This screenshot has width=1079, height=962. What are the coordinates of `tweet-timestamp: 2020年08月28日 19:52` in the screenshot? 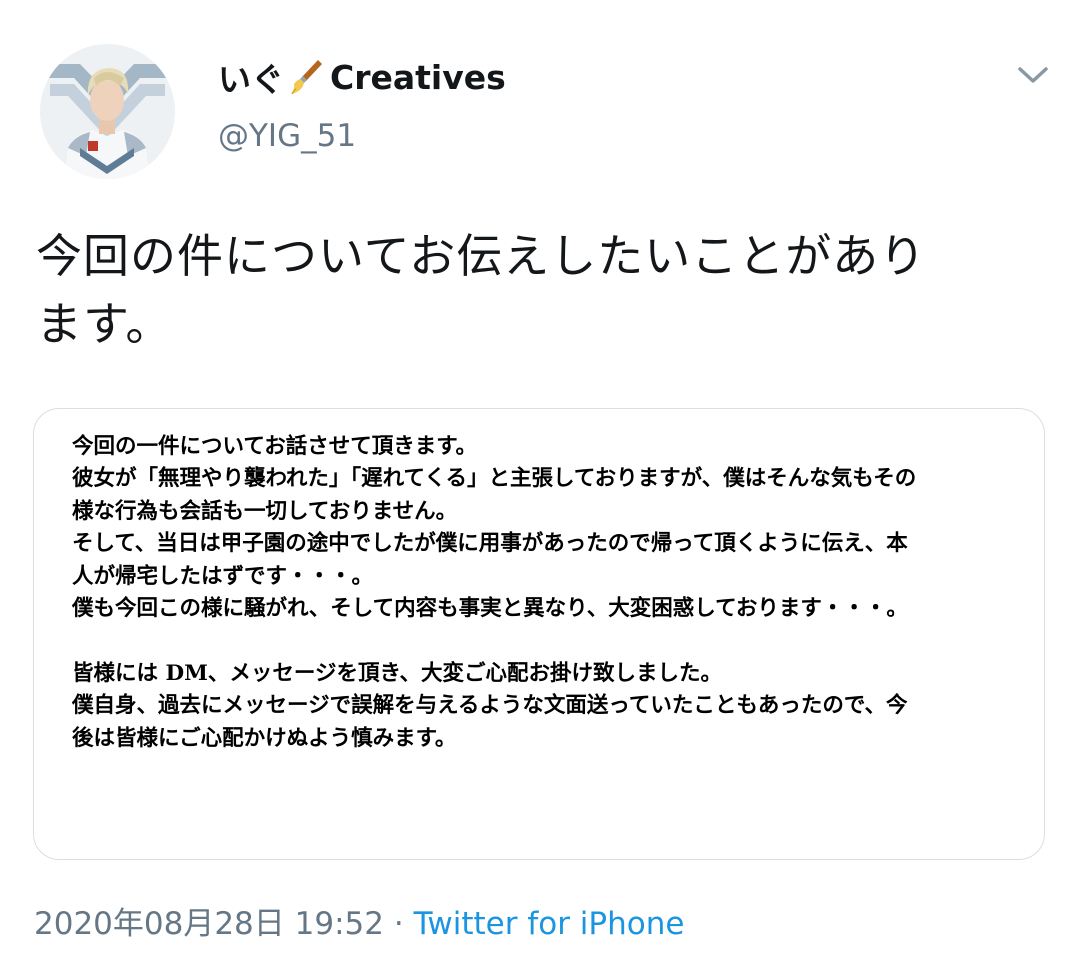 It's located at (209, 924).